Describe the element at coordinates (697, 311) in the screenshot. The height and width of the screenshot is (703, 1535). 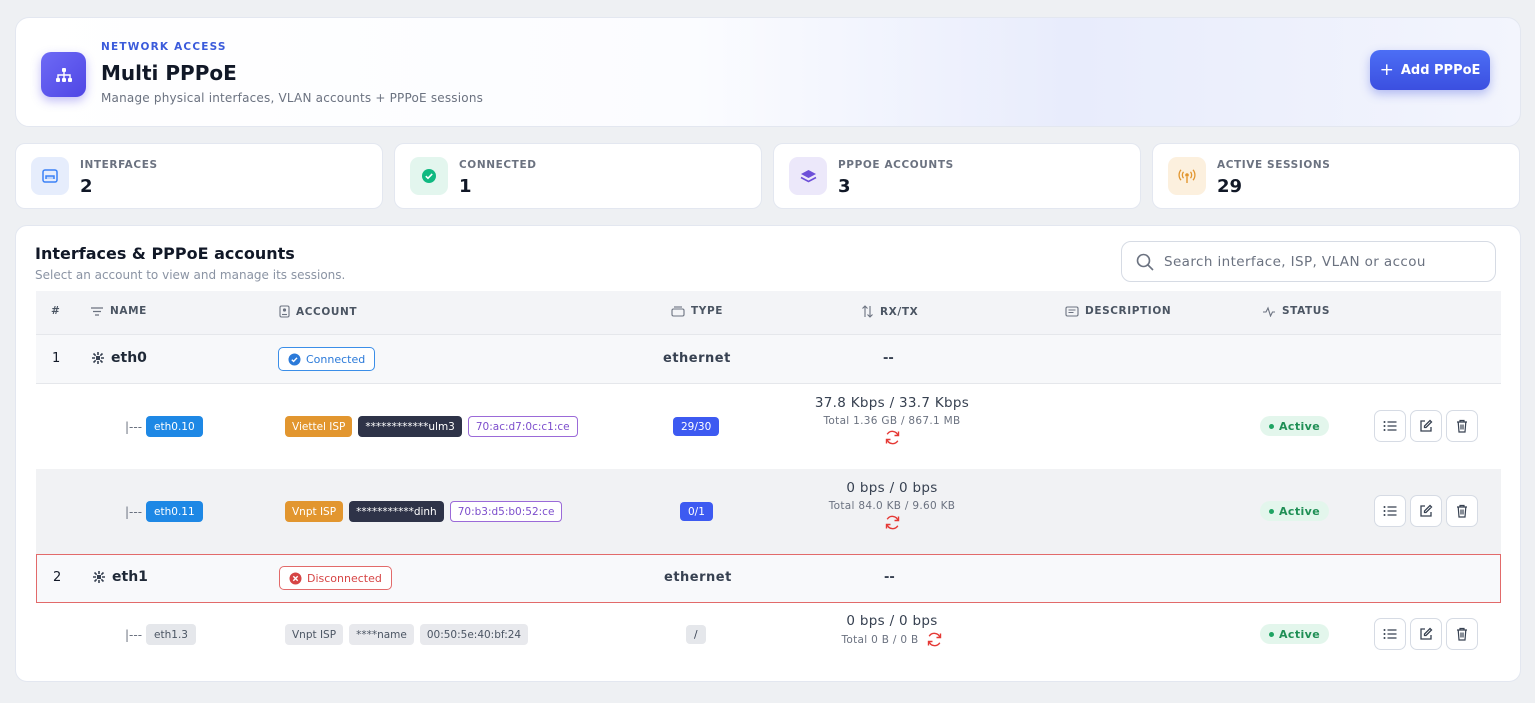
I see `column-header-type: TYPE` at that location.